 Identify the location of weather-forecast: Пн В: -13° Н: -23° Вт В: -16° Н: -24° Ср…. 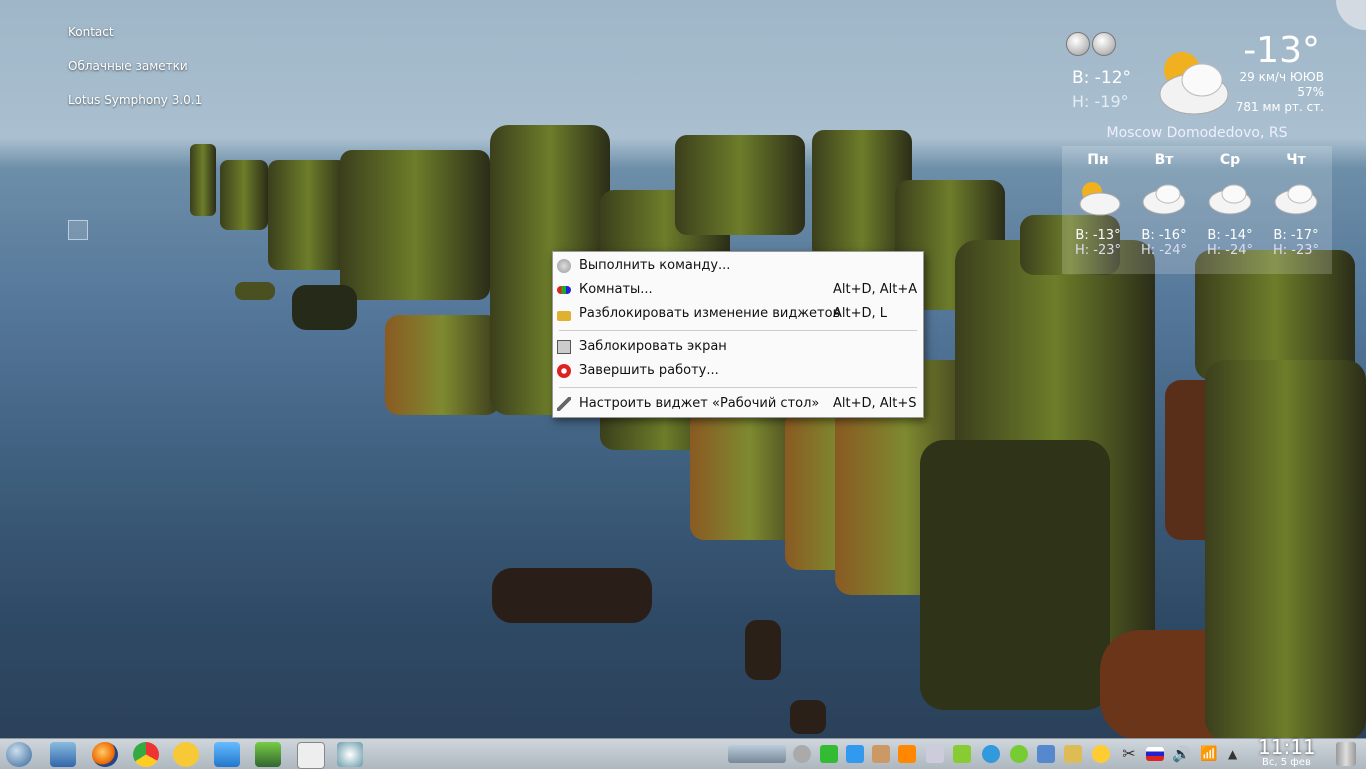
(1197, 210).